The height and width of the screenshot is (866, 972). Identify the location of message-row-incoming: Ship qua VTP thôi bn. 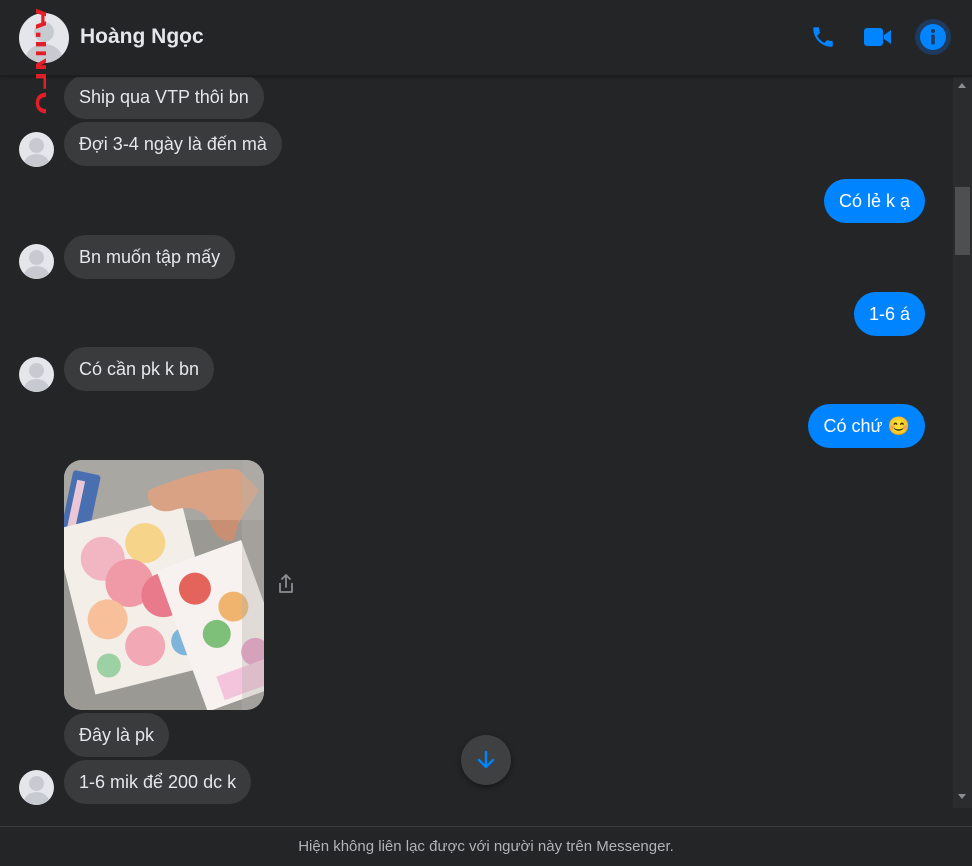
(164, 98).